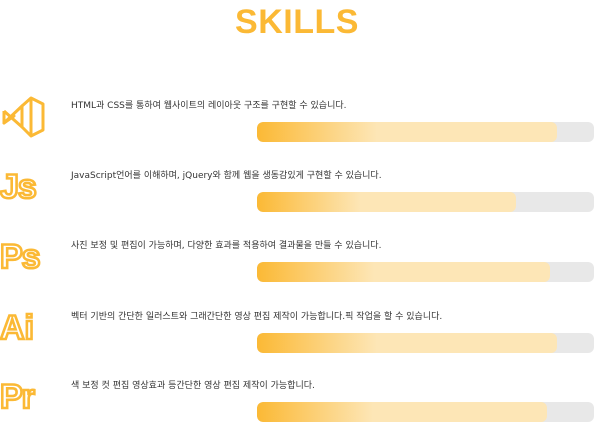 This screenshot has width=594, height=434. What do you see at coordinates (17, 397) in the screenshot?
I see `premiere-icon-text: Pr` at bounding box center [17, 397].